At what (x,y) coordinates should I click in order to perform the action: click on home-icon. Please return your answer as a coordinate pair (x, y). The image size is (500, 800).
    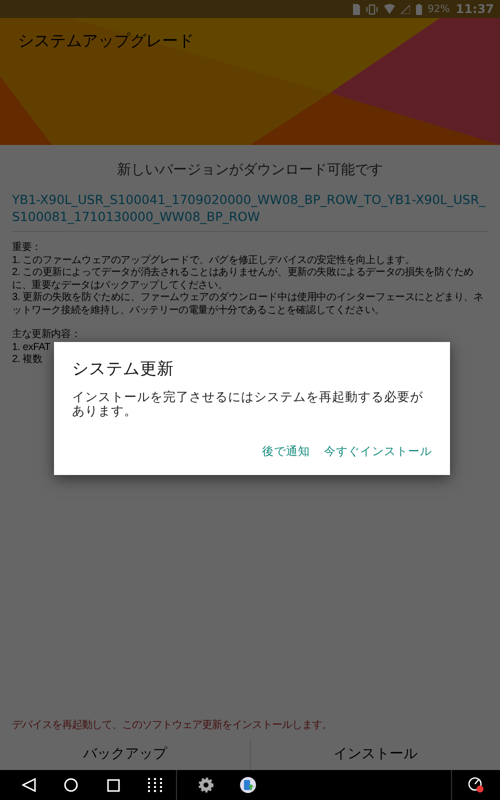
    Looking at the image, I should click on (71, 785).